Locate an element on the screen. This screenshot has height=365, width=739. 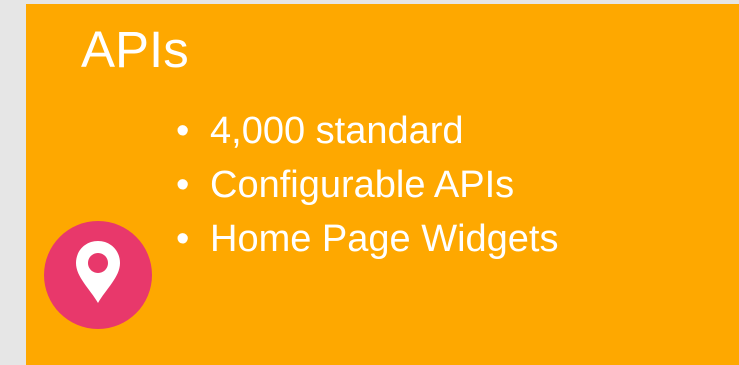
bullet-item-widgets: • Home Page Widgets is located at coordinates (367, 239).